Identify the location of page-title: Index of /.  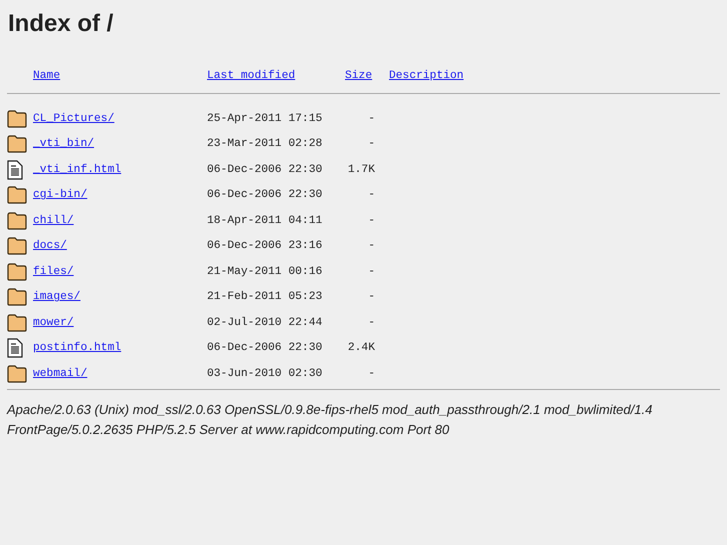
(61, 24).